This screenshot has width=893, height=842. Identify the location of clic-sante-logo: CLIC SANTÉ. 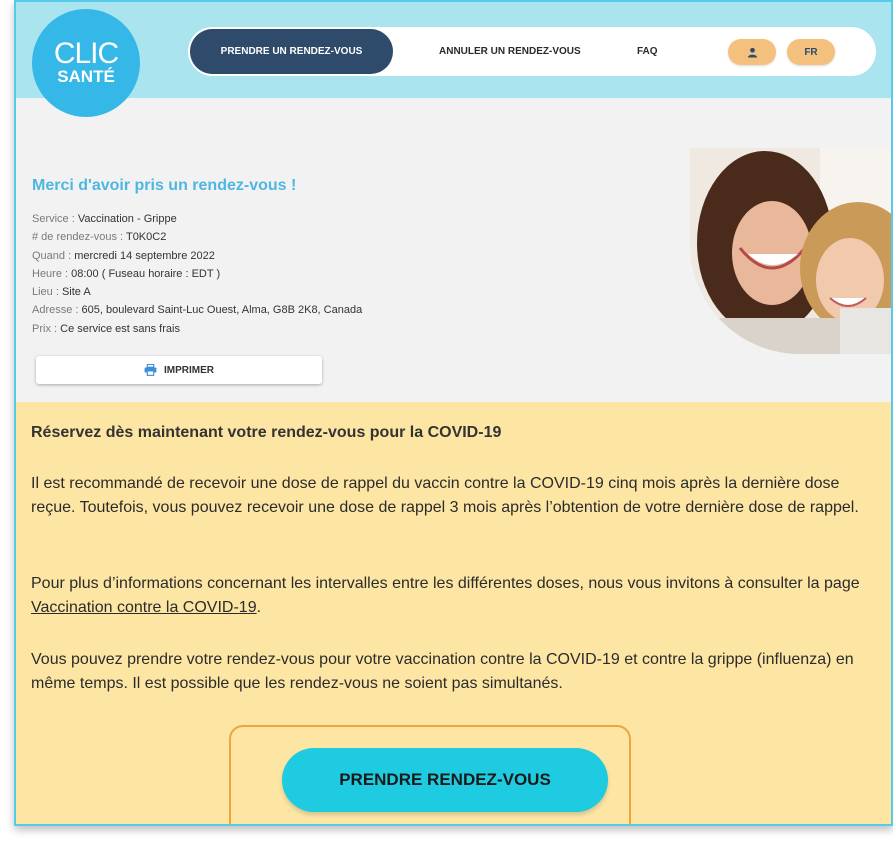
(86, 63).